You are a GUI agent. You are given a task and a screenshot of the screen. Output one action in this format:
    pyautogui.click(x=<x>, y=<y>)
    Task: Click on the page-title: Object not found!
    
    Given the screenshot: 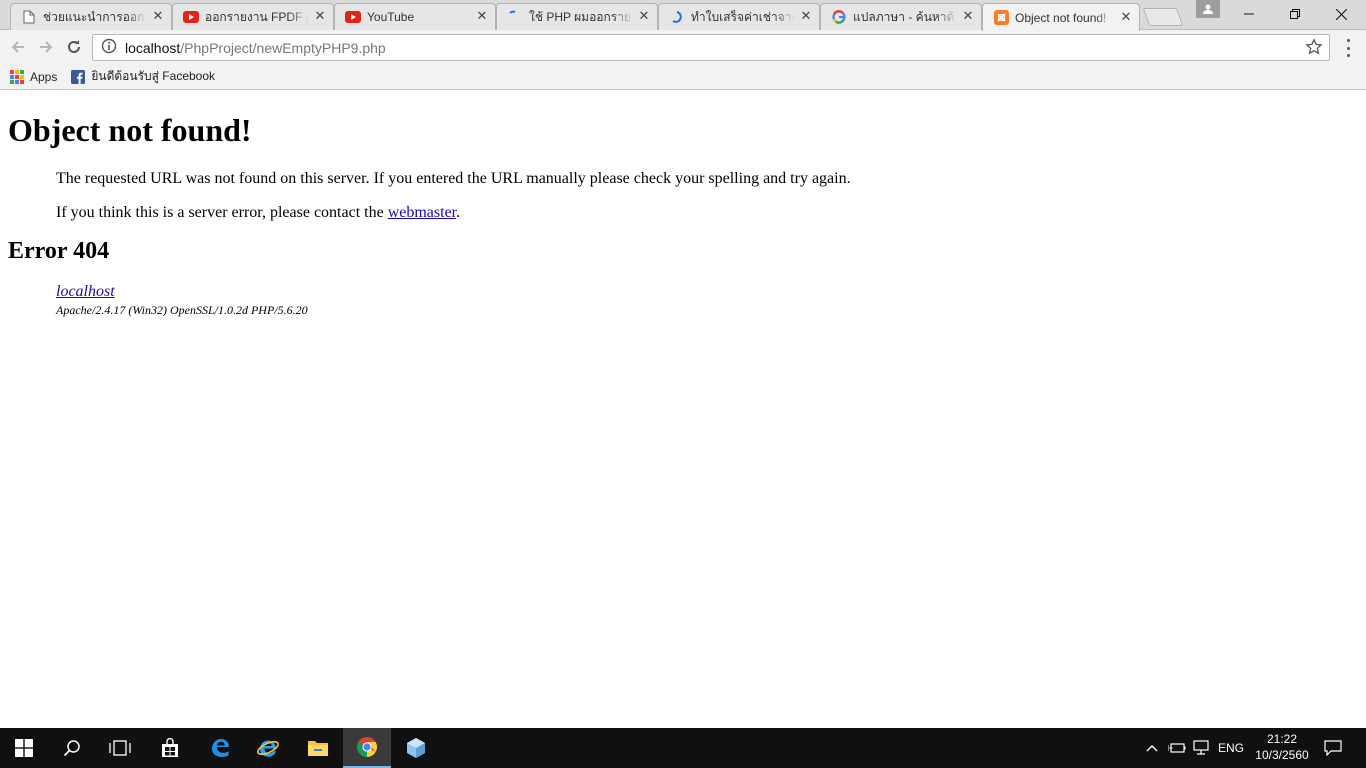 What is the action you would take?
    pyautogui.click(x=130, y=130)
    